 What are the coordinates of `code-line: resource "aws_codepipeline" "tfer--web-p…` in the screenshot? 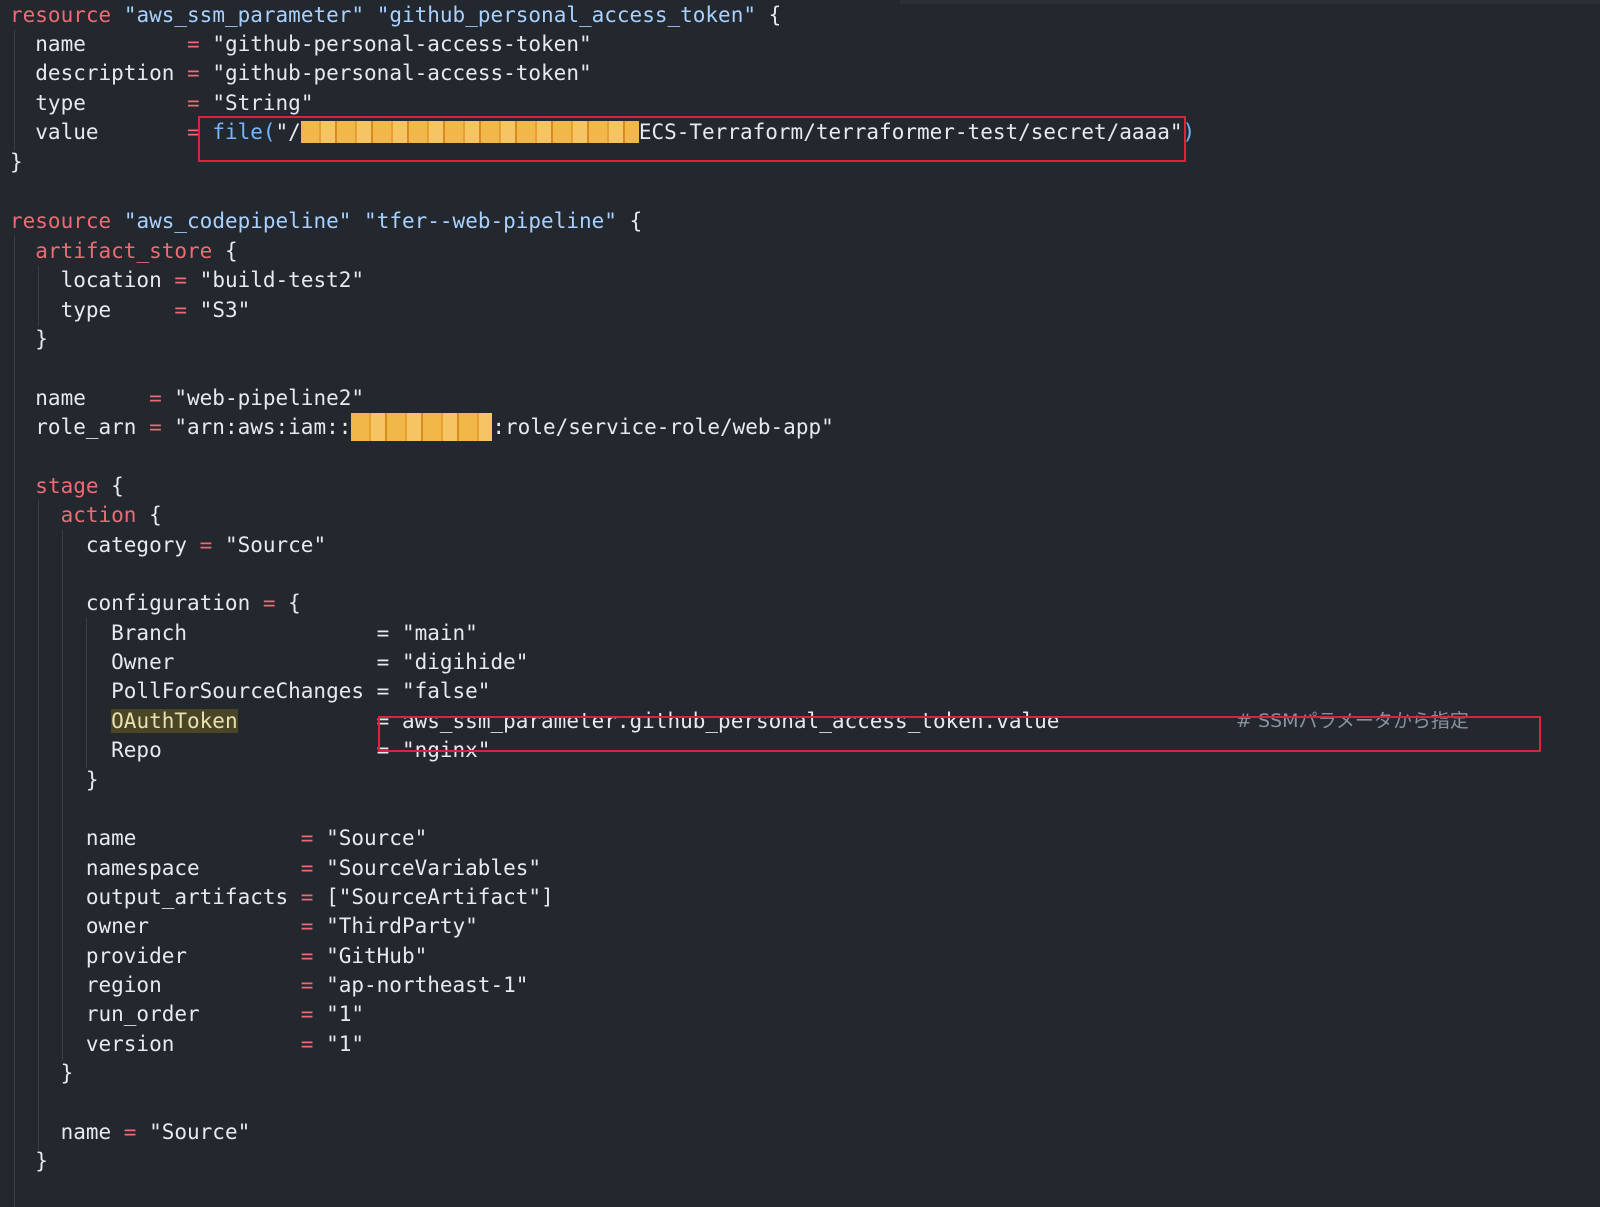 It's located at (326, 221).